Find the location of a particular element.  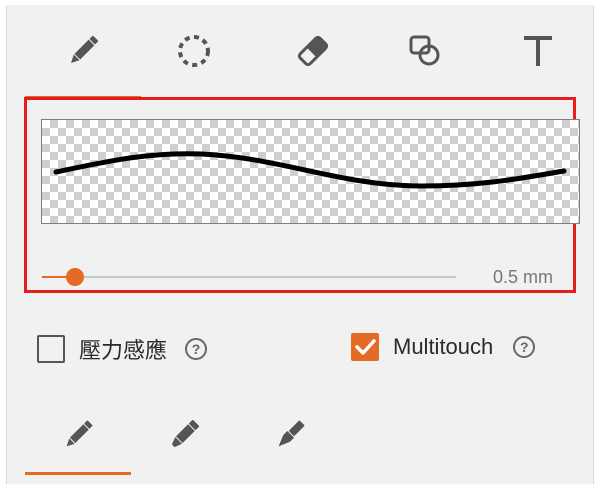

pressure-option: 壓力感應 ? is located at coordinates (122, 349).